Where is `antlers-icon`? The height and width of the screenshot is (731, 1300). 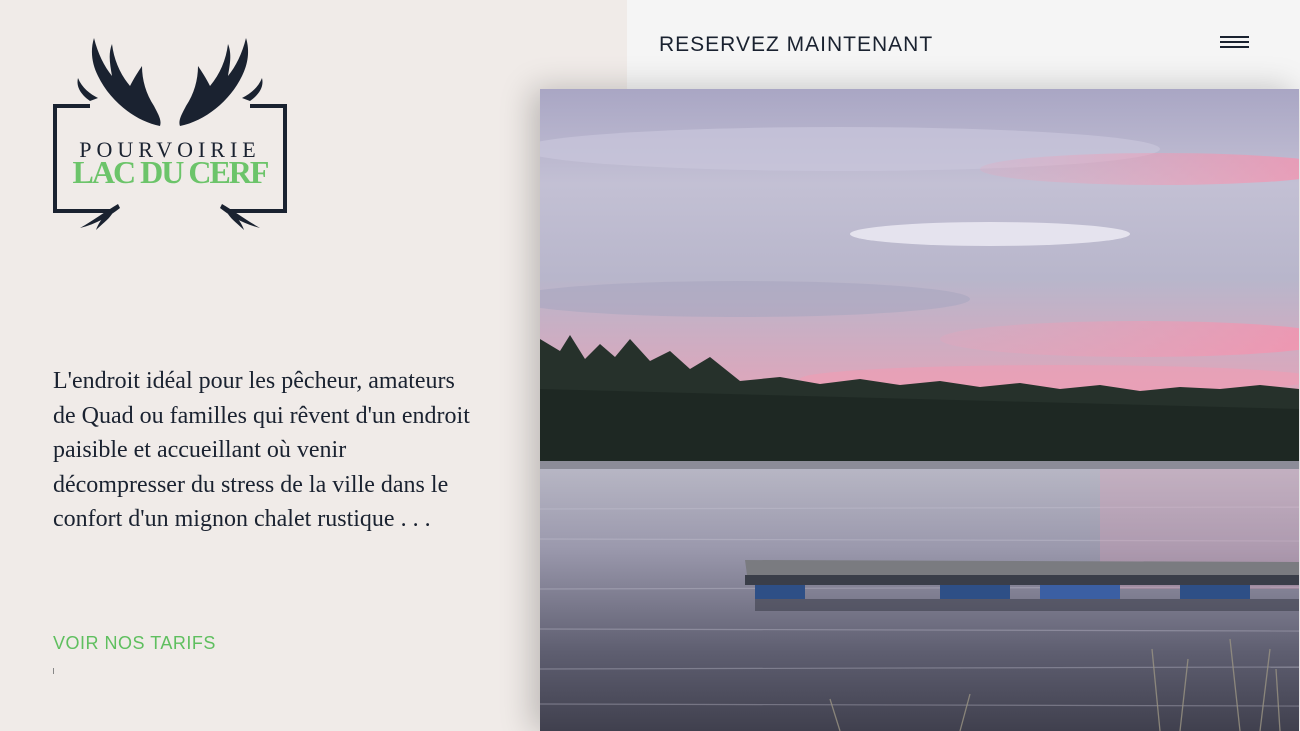 antlers-icon is located at coordinates (170, 134).